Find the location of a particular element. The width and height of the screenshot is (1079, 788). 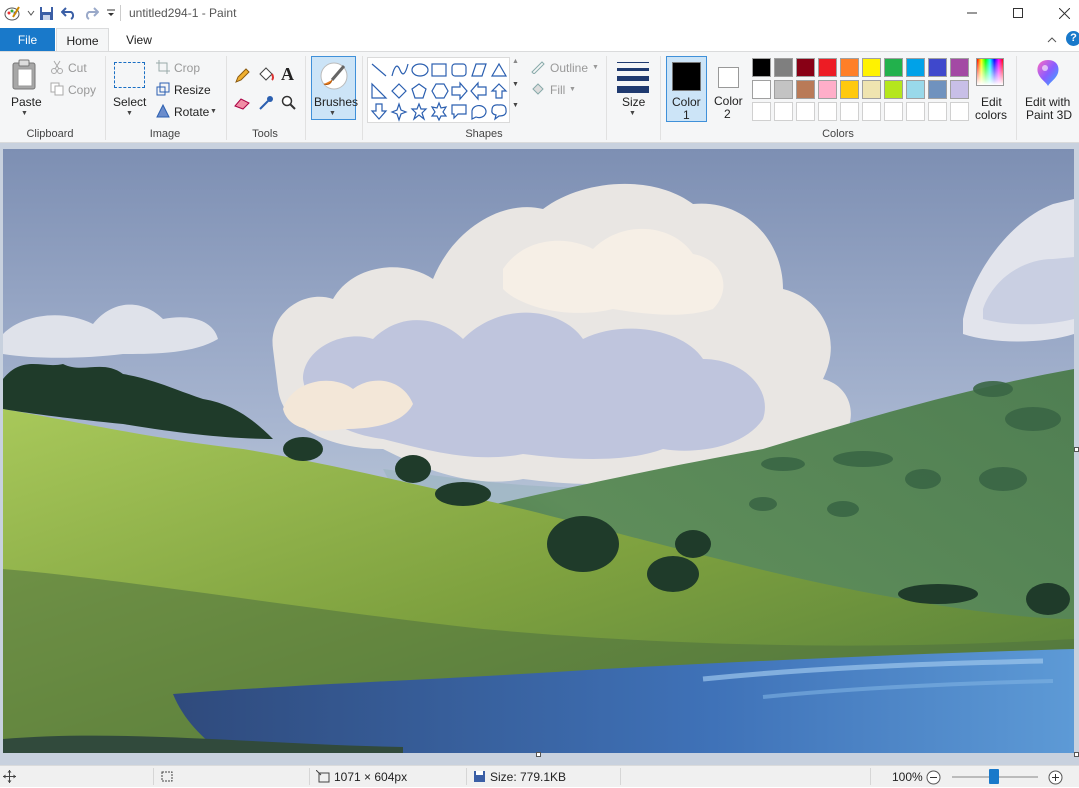

brushes-button: Brushes ▼ is located at coordinates (334, 88).